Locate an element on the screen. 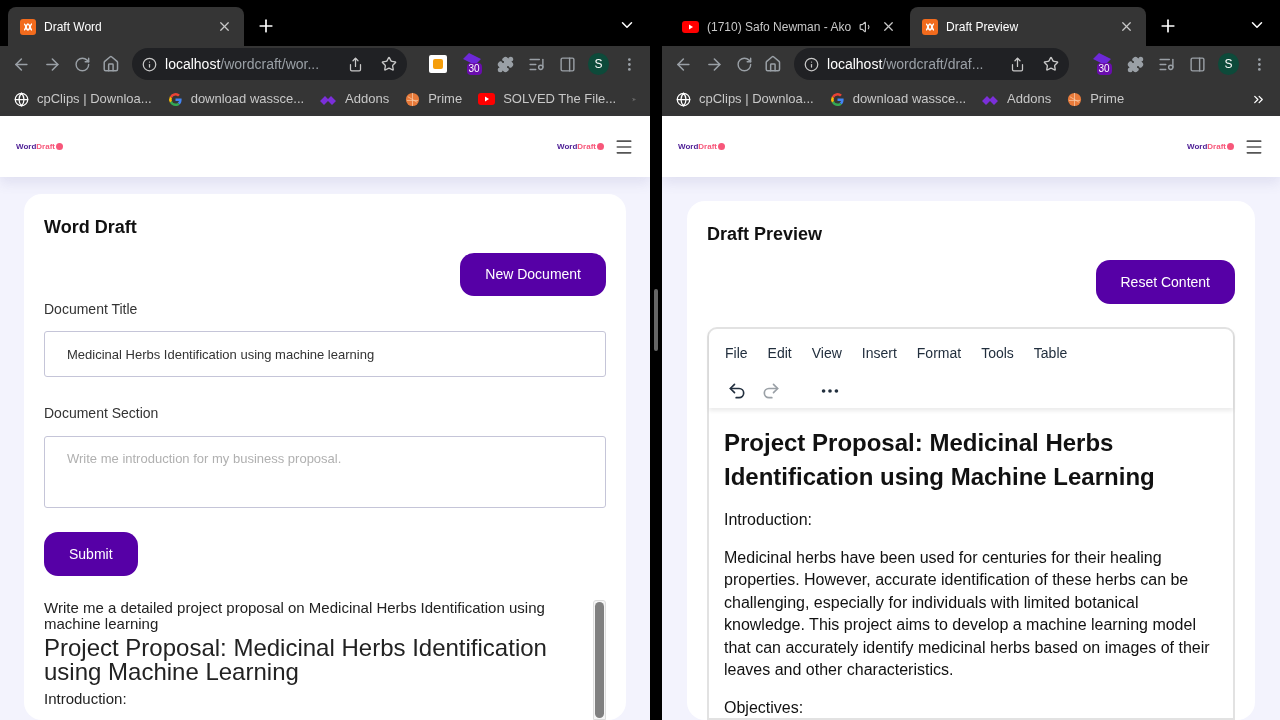 This screenshot has width=1280, height=720. split-handle is located at coordinates (656, 320).